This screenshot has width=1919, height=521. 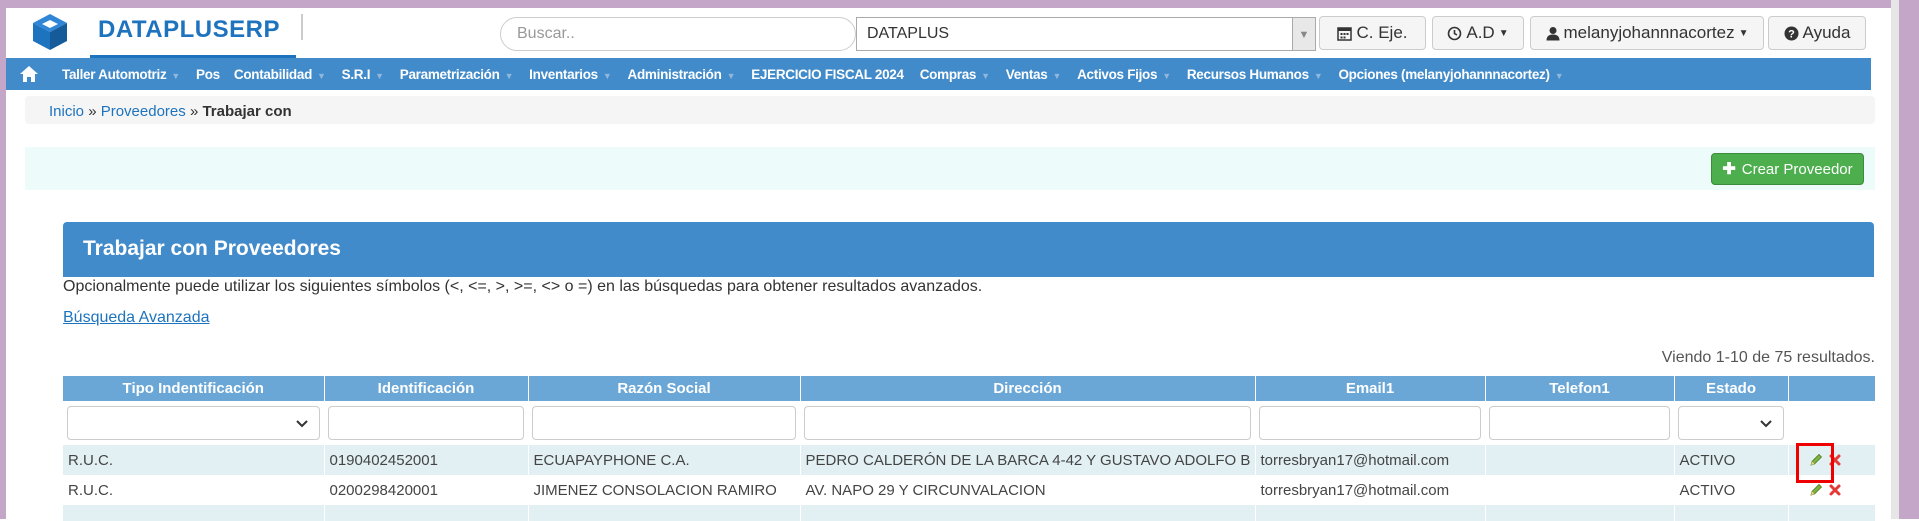 I want to click on create-provider-button: ✚ Crear Proveedor, so click(x=1787, y=169).